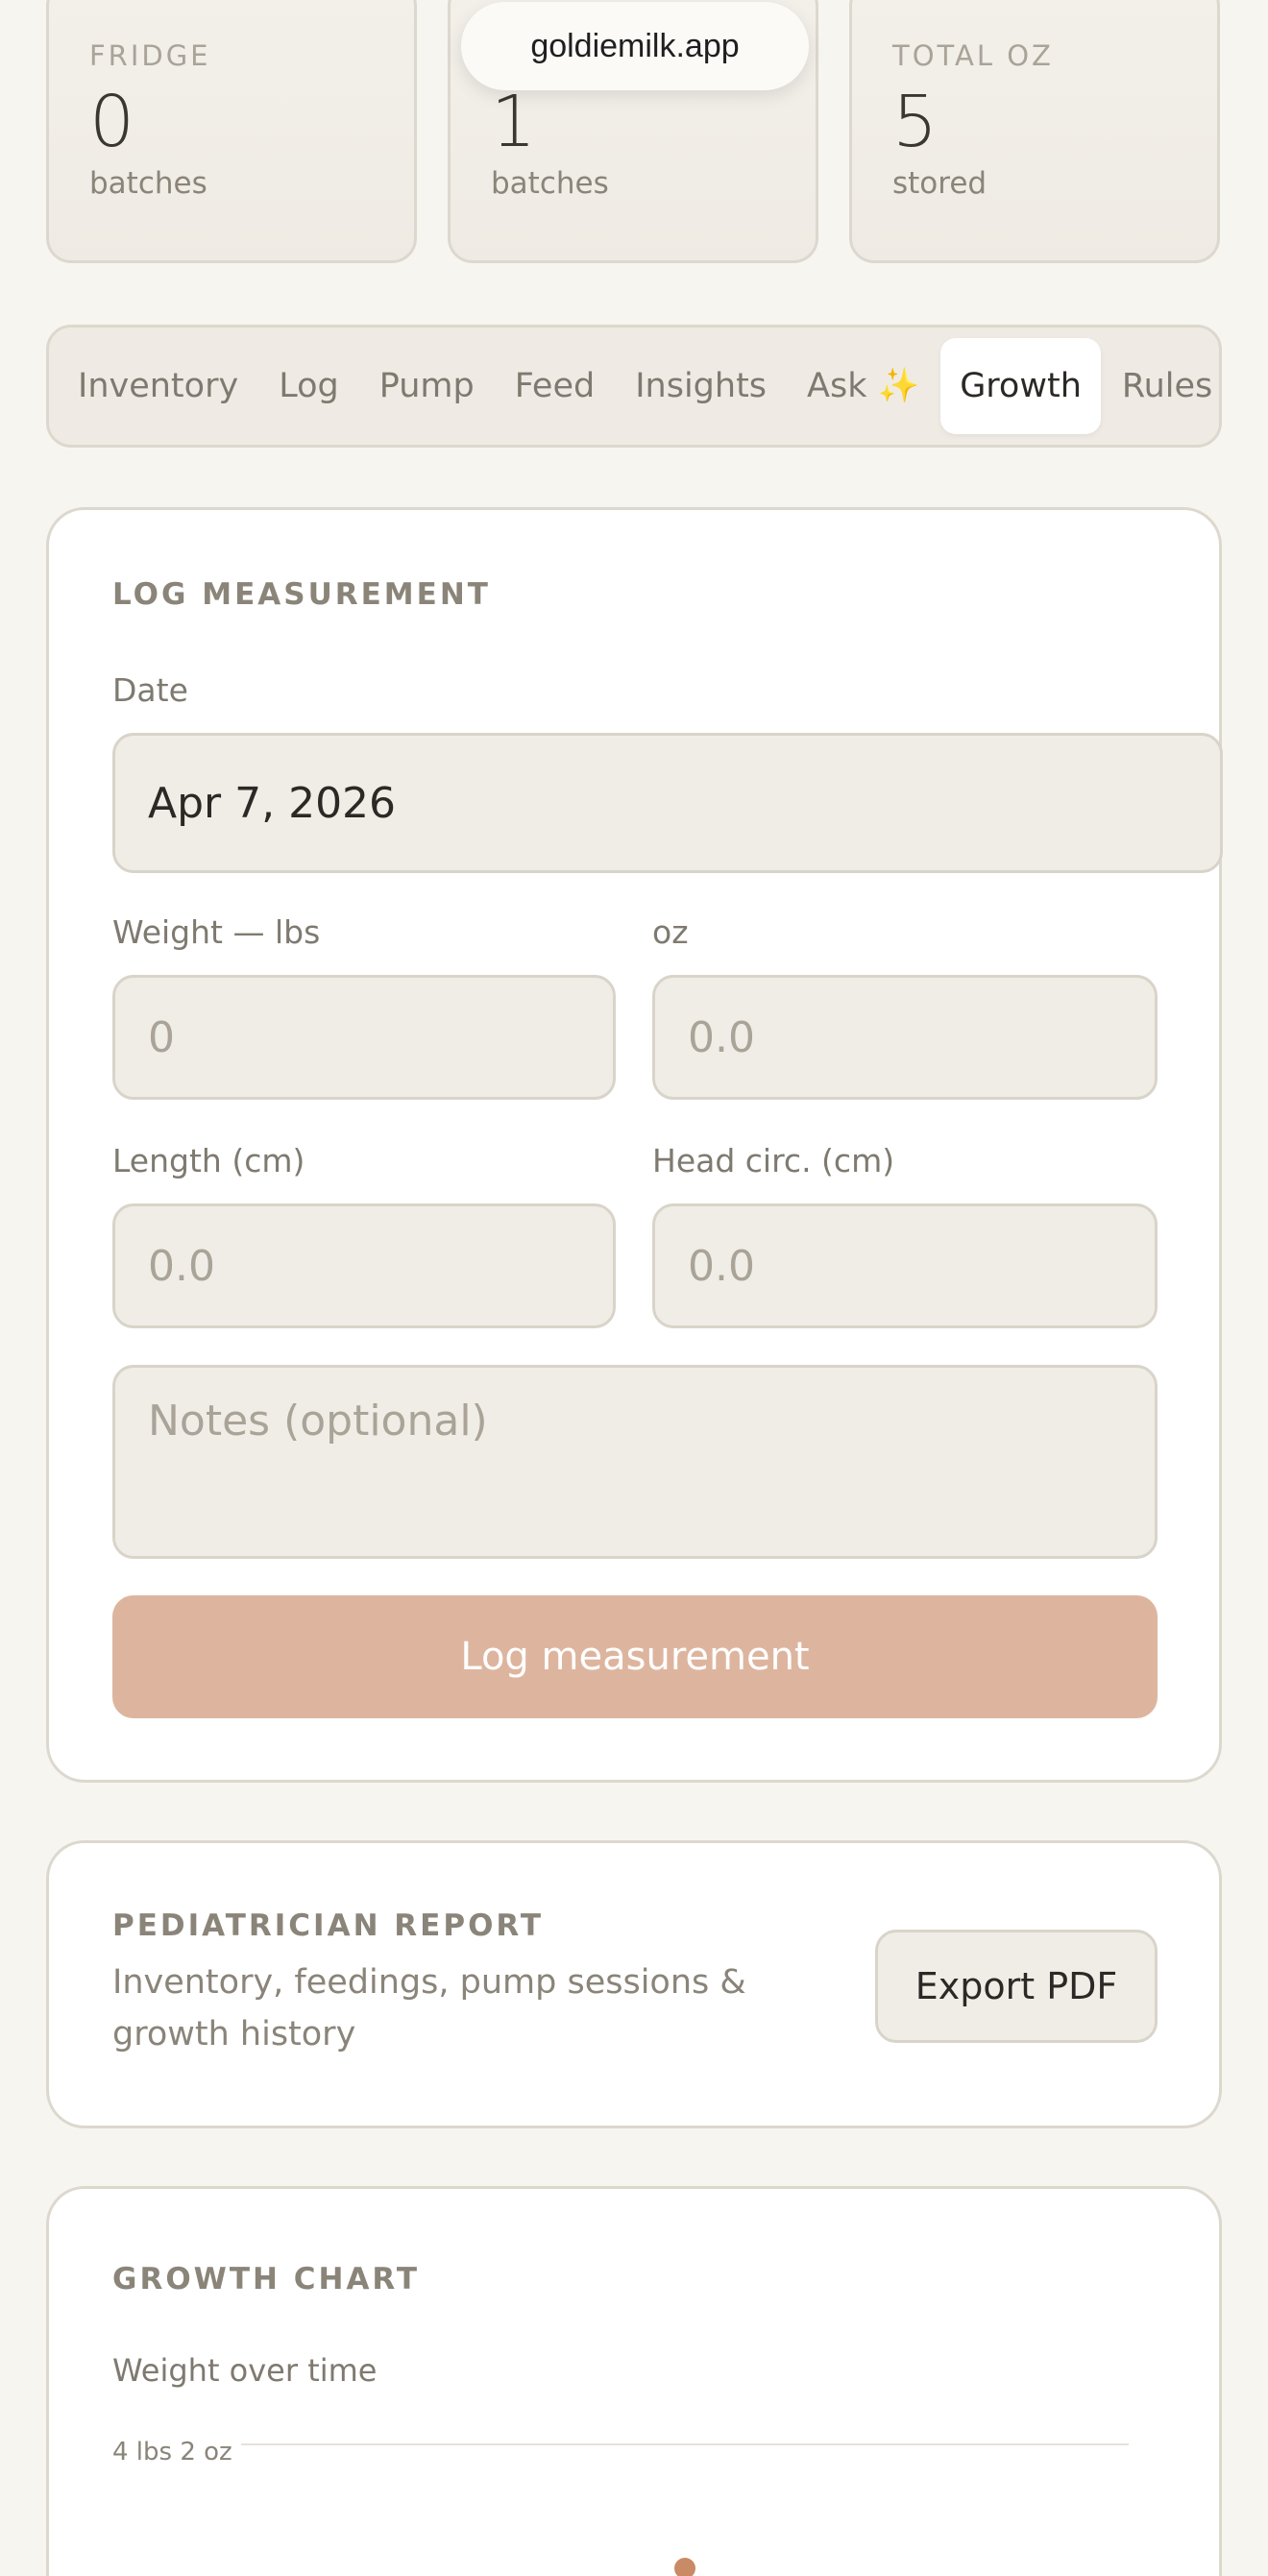 The width and height of the screenshot is (1268, 2576). What do you see at coordinates (150, 690) in the screenshot?
I see `date-label: Date` at bounding box center [150, 690].